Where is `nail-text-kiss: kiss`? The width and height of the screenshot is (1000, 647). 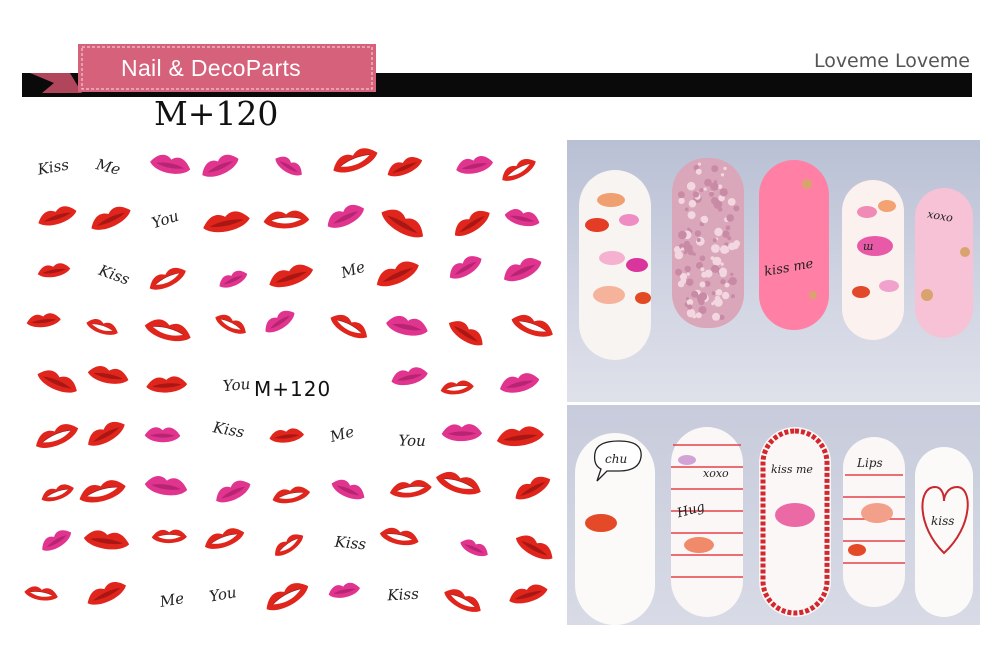
nail-text-kiss: kiss is located at coordinates (942, 521).